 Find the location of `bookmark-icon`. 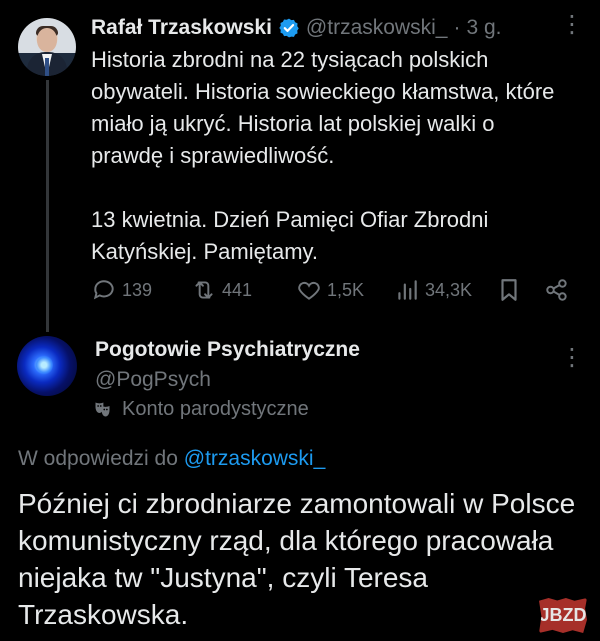

bookmark-icon is located at coordinates (509, 290).